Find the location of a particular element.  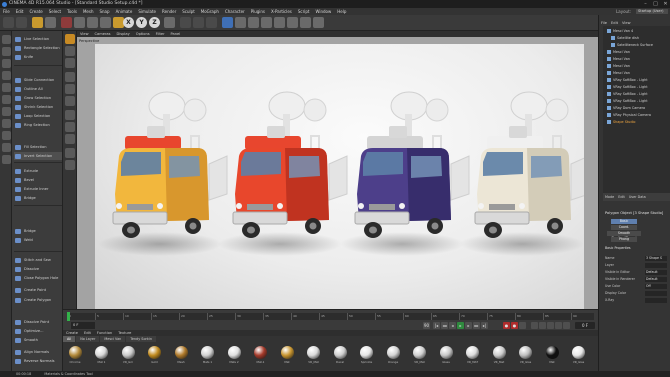

material-swatch: Mats 1 is located at coordinates (208, 357).